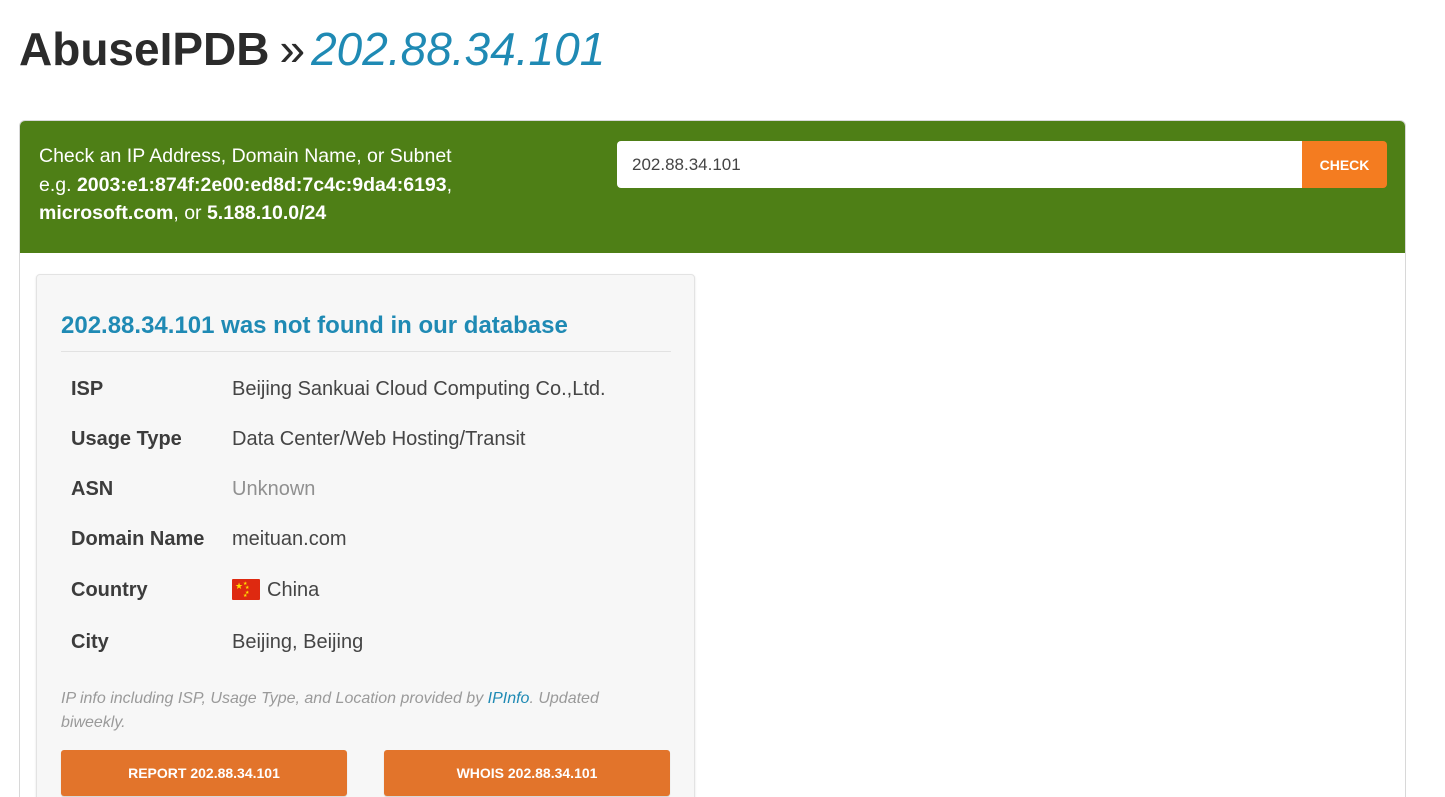  I want to click on country-cell: ★ ★ ★ ★ ★ China, so click(451, 590).